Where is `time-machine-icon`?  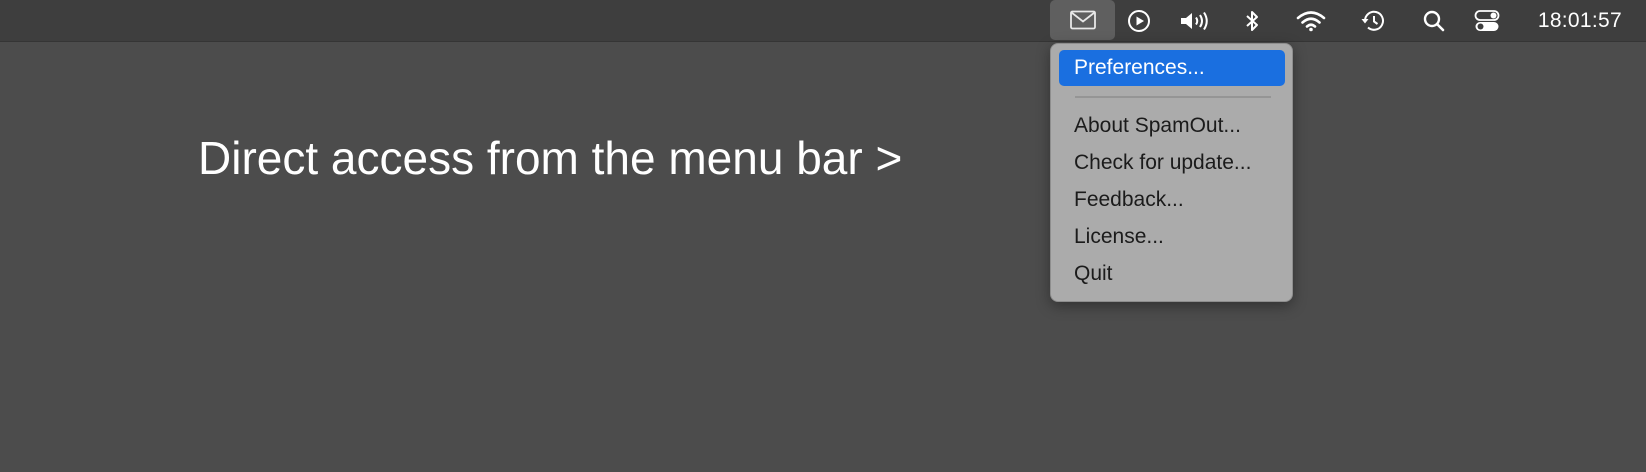
time-machine-icon is located at coordinates (1373, 21).